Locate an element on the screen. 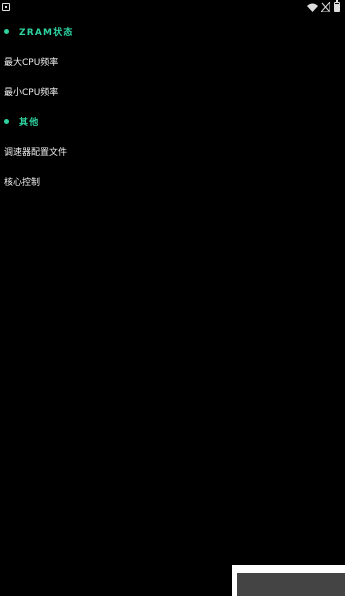  no-sim-signal-icon is located at coordinates (325, 7).